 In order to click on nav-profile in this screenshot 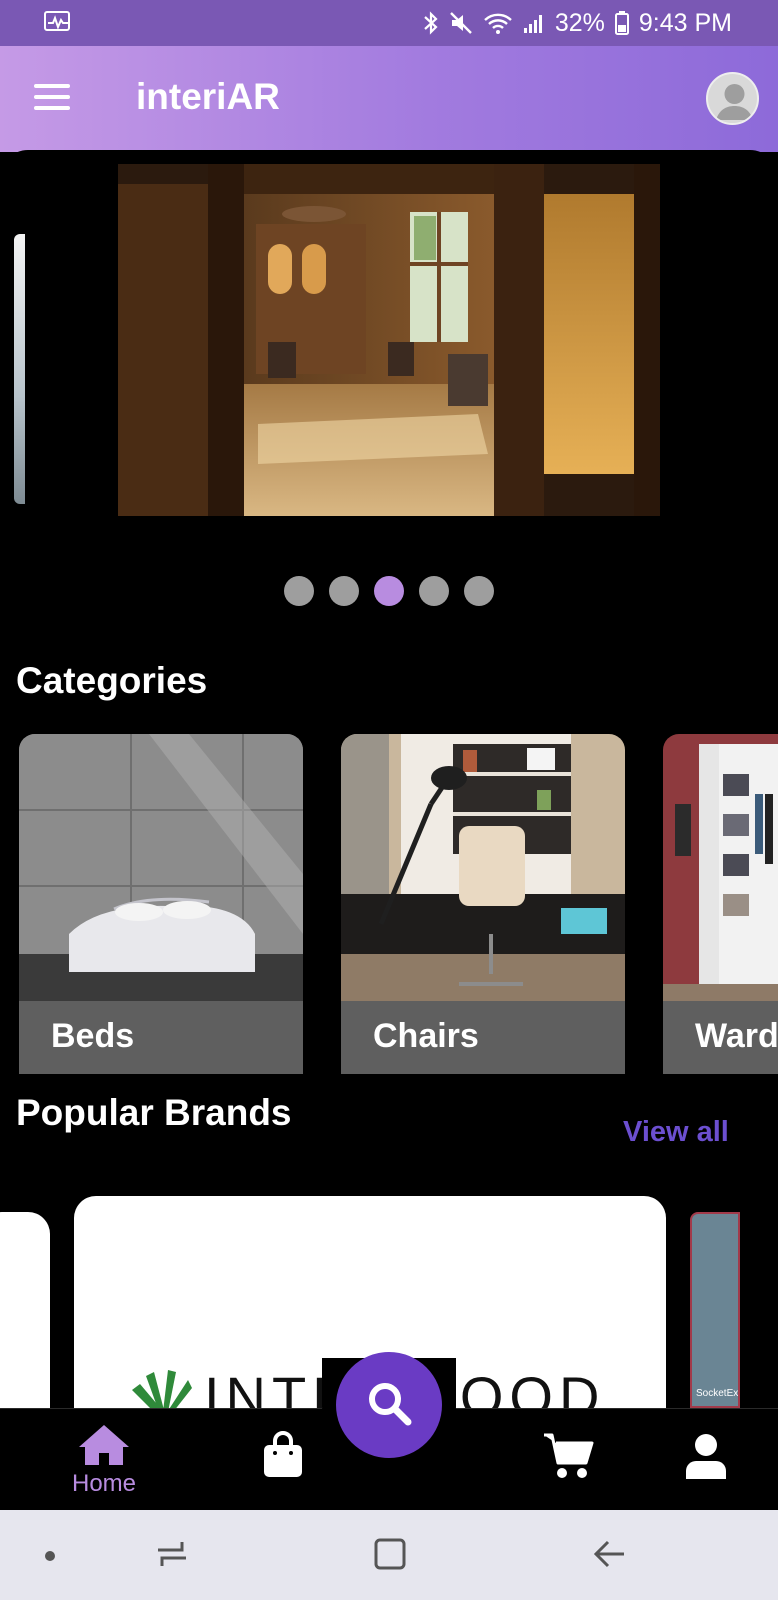, I will do `click(706, 1458)`.